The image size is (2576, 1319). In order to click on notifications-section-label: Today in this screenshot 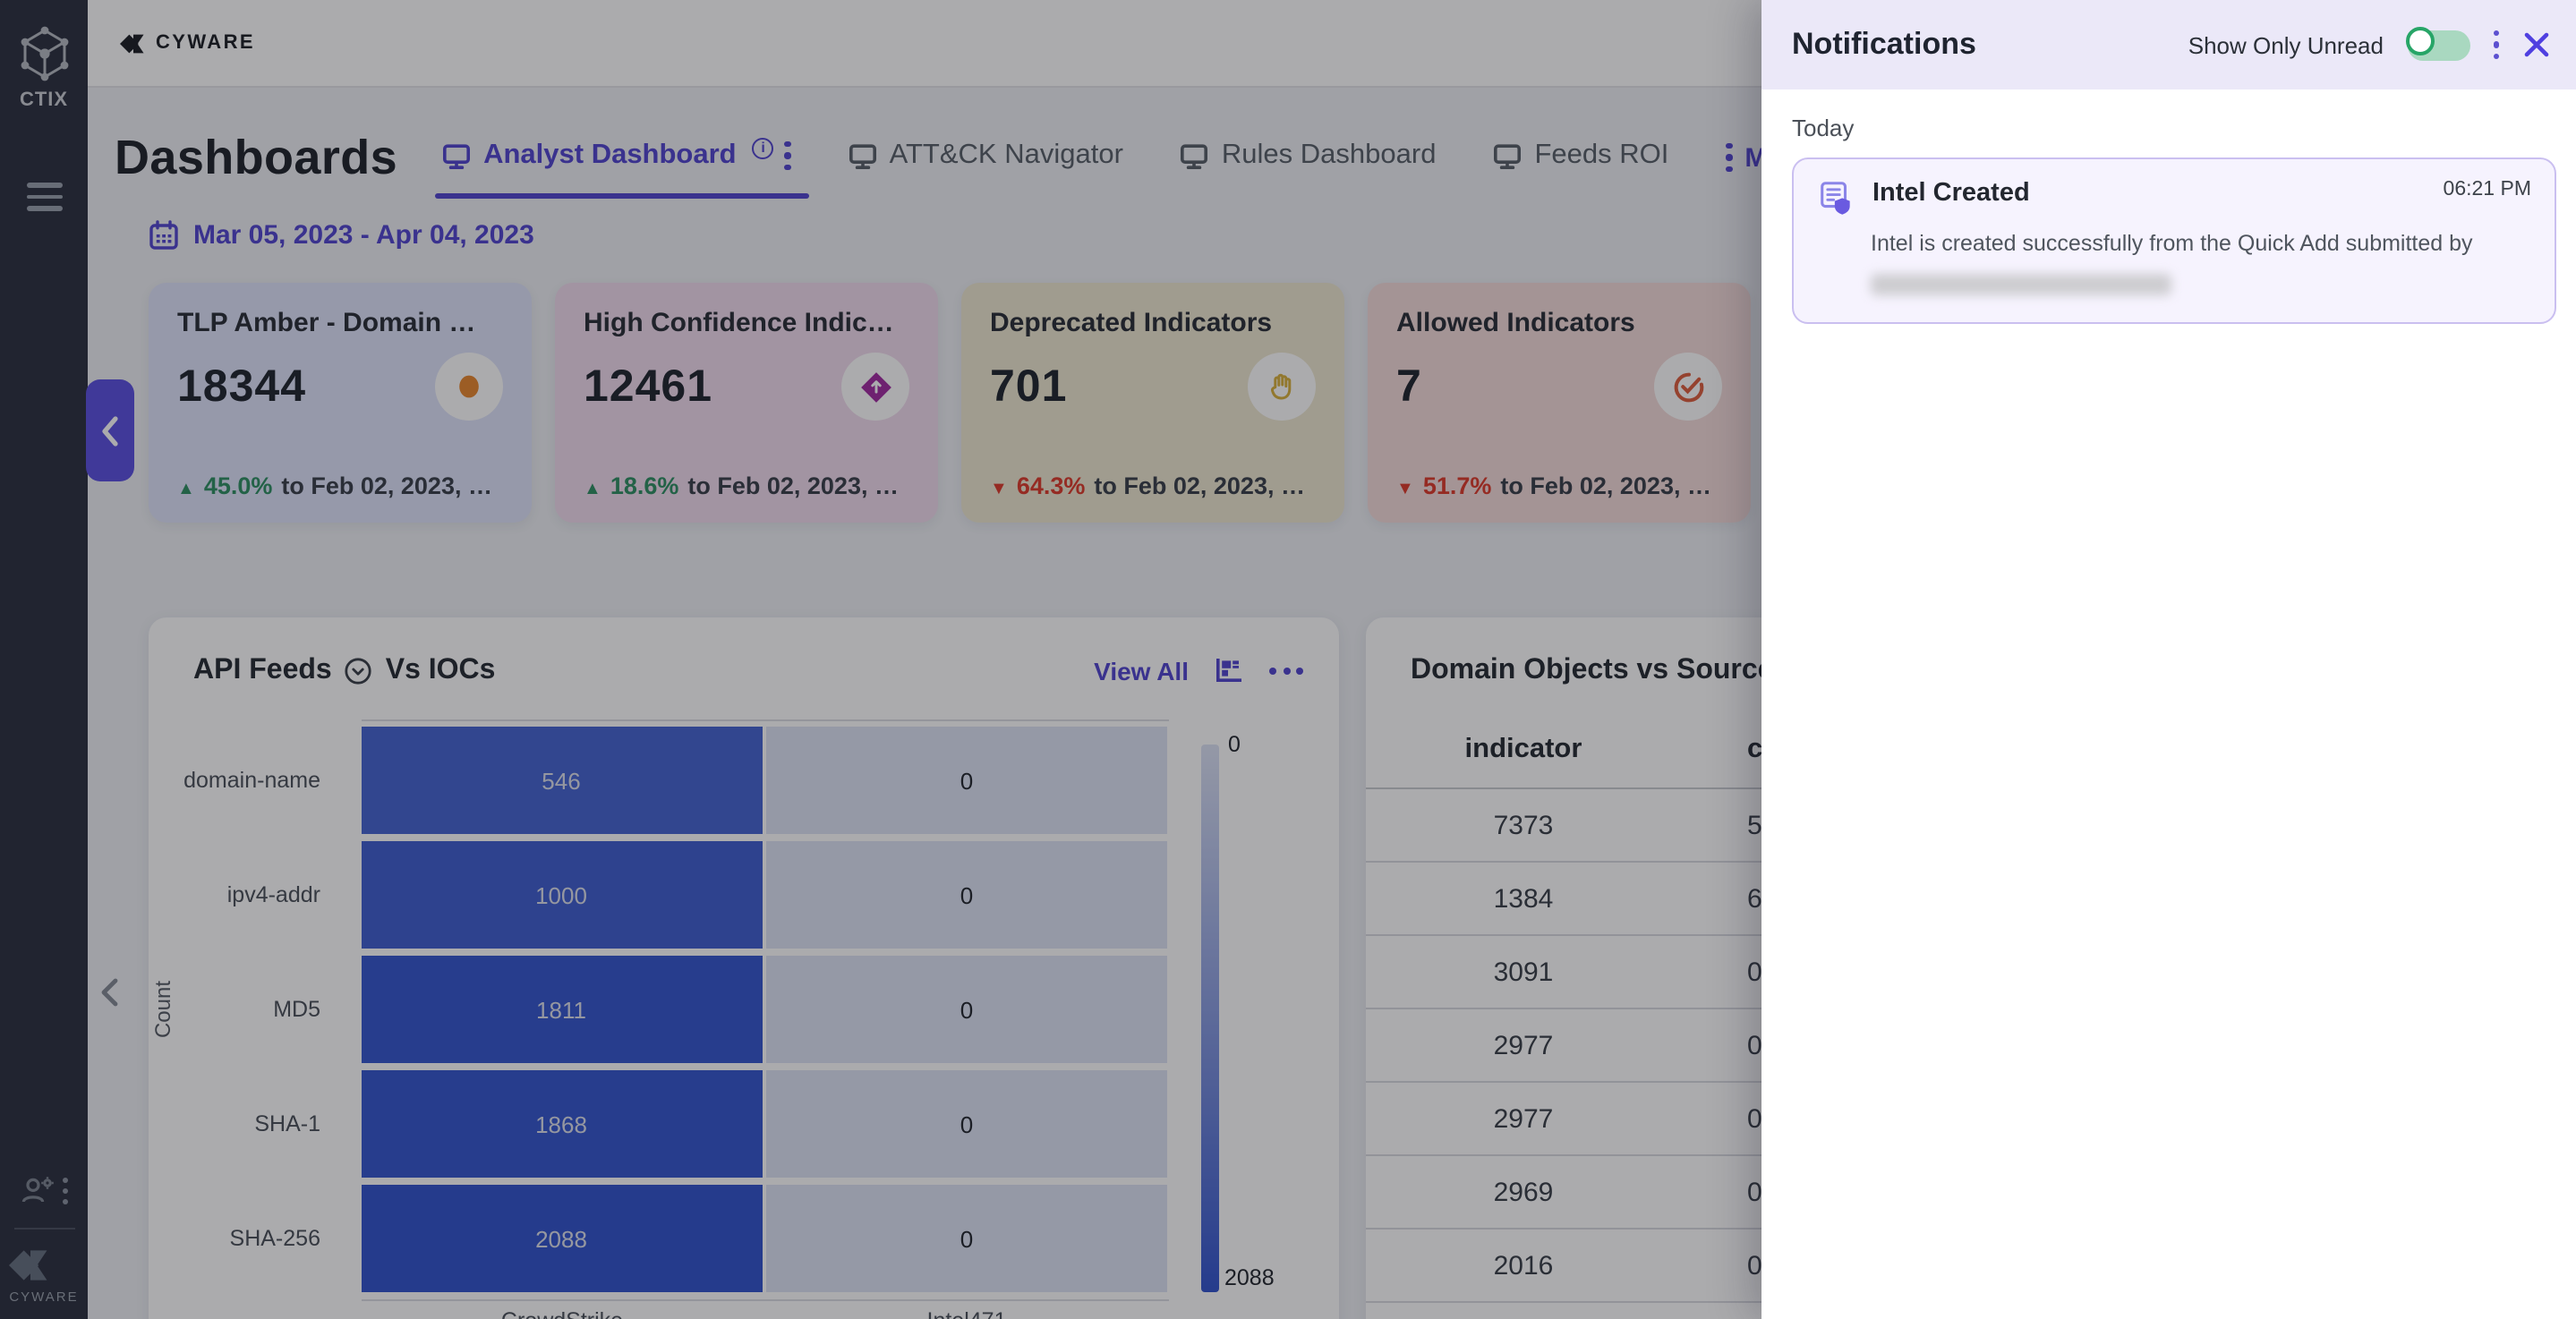, I will do `click(1823, 128)`.